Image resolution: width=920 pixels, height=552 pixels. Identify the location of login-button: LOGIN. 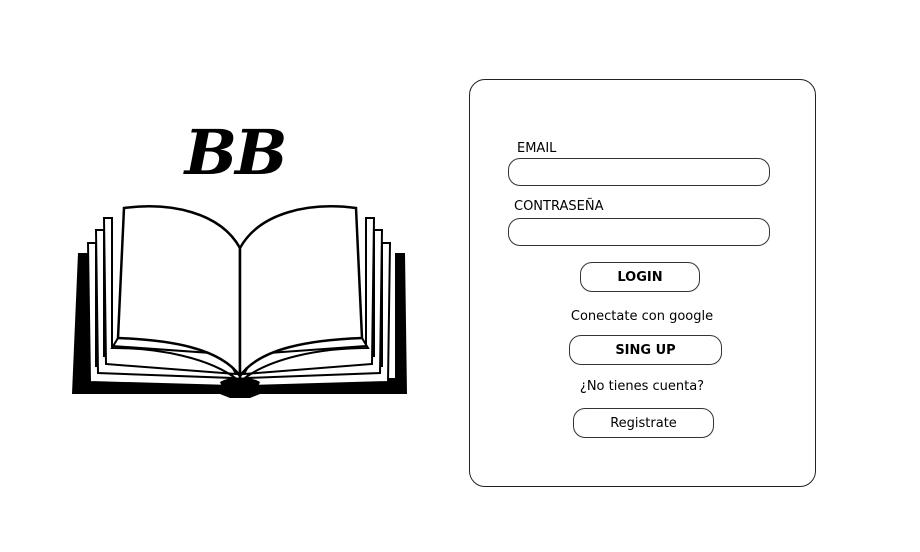
(640, 277).